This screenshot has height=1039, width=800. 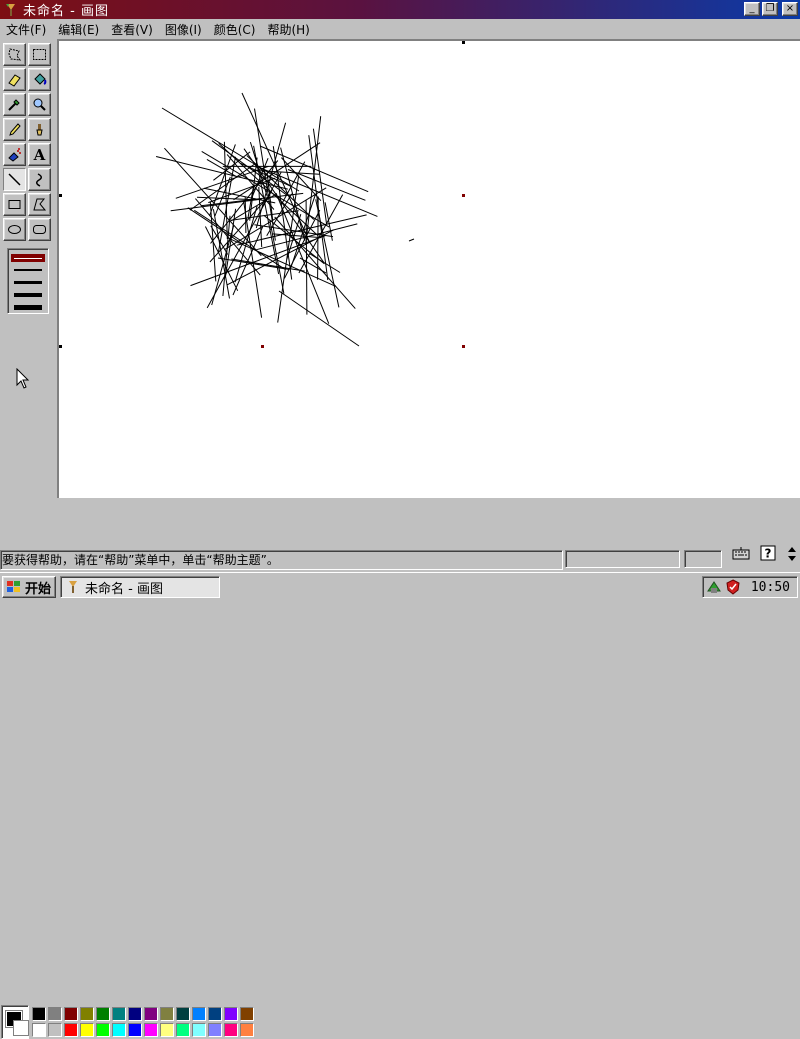 I want to click on rectangle-tool, so click(x=14, y=204).